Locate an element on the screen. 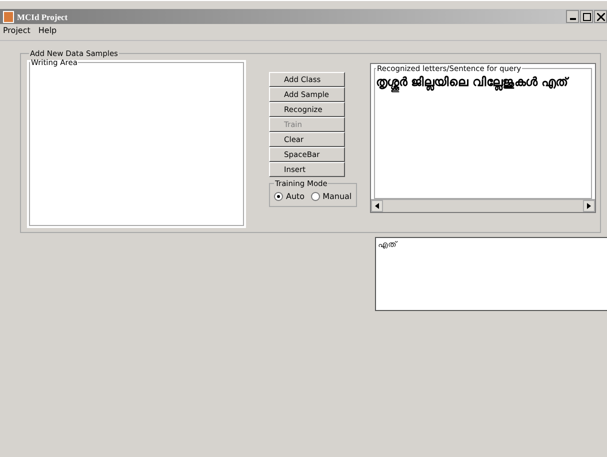 The height and width of the screenshot is (457, 607). scroll-left-icon is located at coordinates (377, 206).